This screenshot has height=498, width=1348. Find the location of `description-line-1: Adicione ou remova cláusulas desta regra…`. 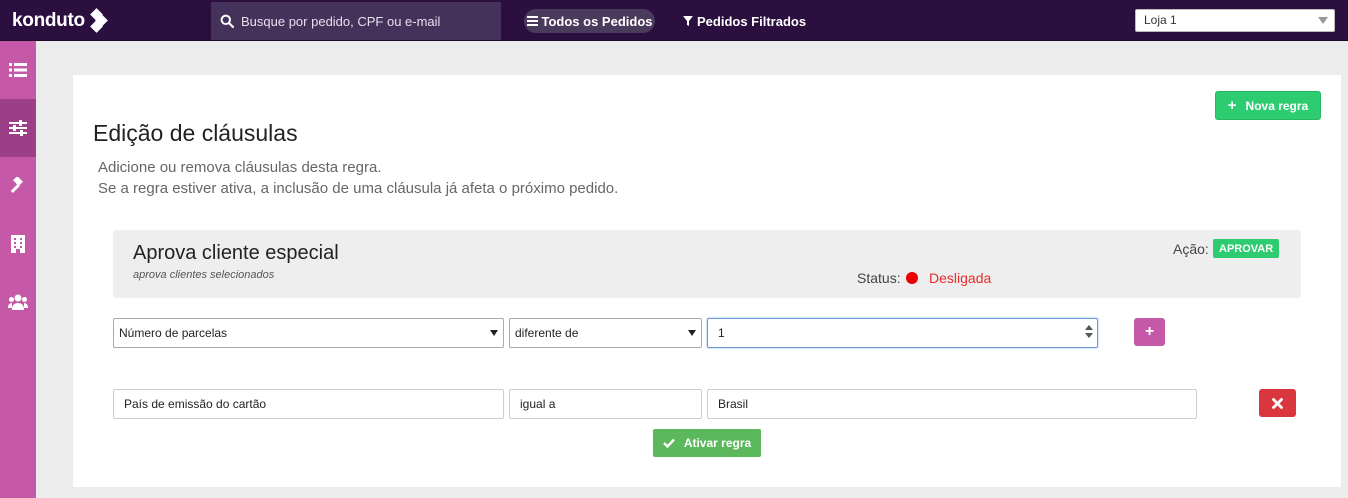

description-line-1: Adicione ou remova cláusulas desta regra… is located at coordinates (240, 167).